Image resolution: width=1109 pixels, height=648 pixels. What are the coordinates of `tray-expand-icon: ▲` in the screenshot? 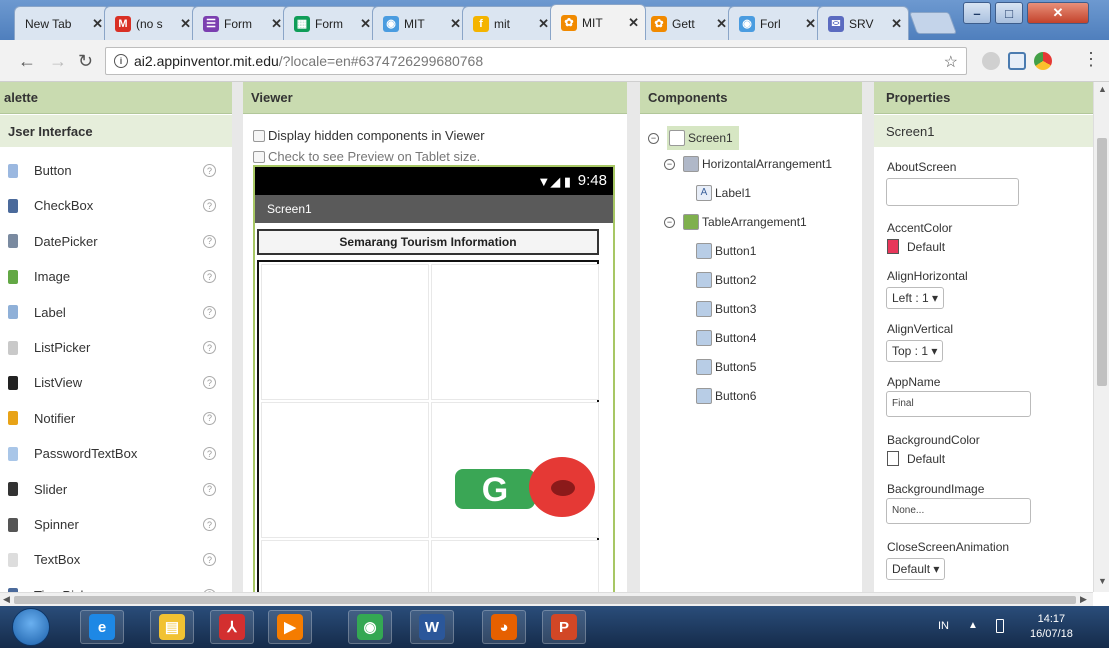 It's located at (973, 625).